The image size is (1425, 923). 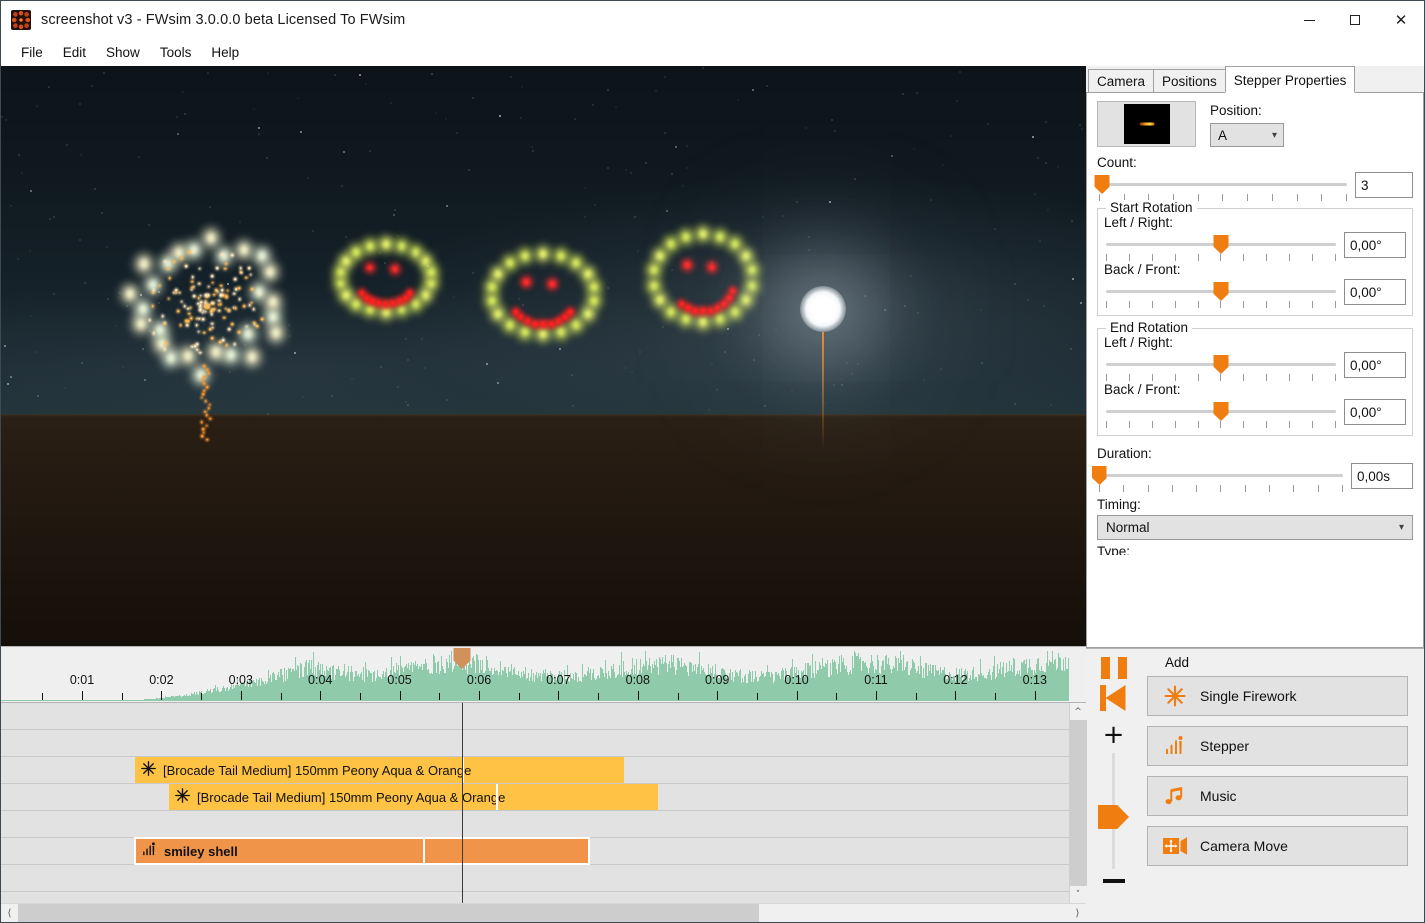 I want to click on horizontal-scroll-thumb, so click(x=388, y=913).